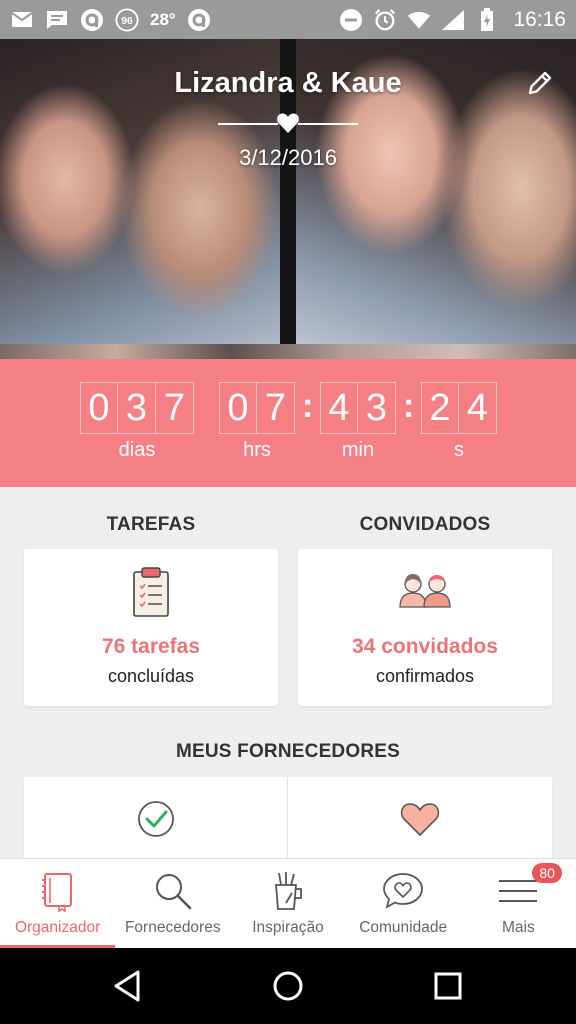 The image size is (576, 1024). Describe the element at coordinates (328, 124) in the screenshot. I see `divider-line-right` at that location.